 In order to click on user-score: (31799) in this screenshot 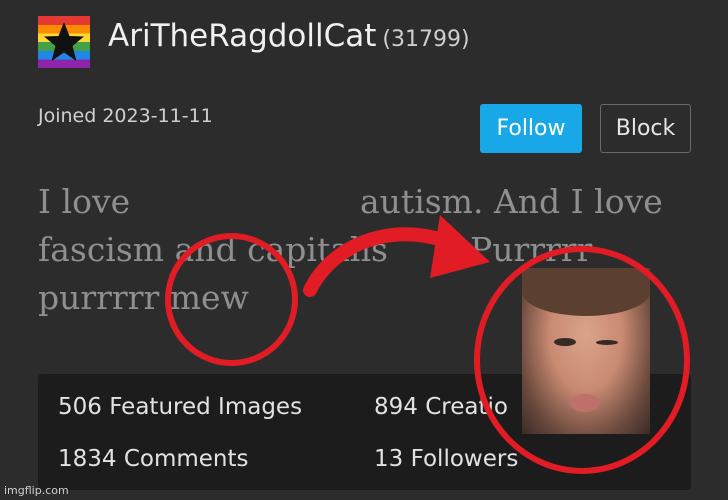, I will do `click(426, 39)`.